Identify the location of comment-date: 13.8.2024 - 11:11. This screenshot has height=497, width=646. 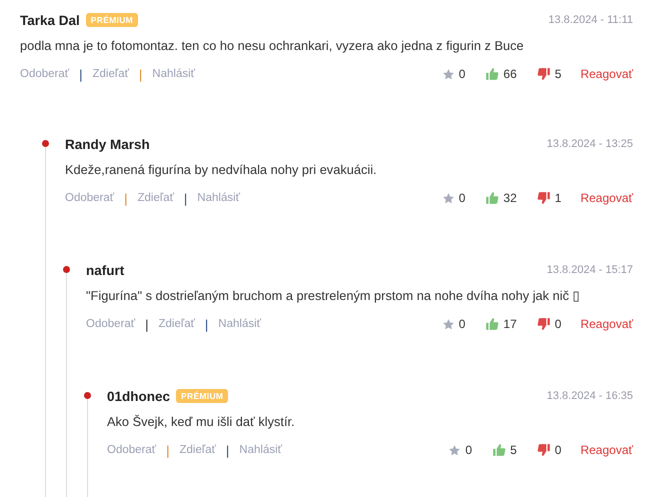
(590, 20).